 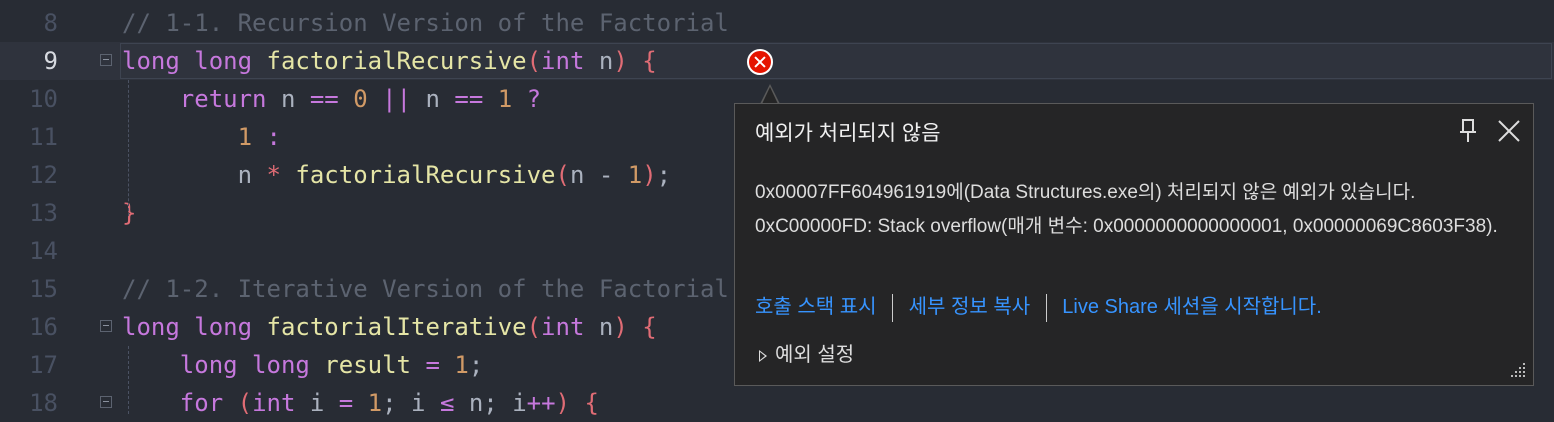 What do you see at coordinates (194, 99) in the screenshot?
I see `code-token: return` at bounding box center [194, 99].